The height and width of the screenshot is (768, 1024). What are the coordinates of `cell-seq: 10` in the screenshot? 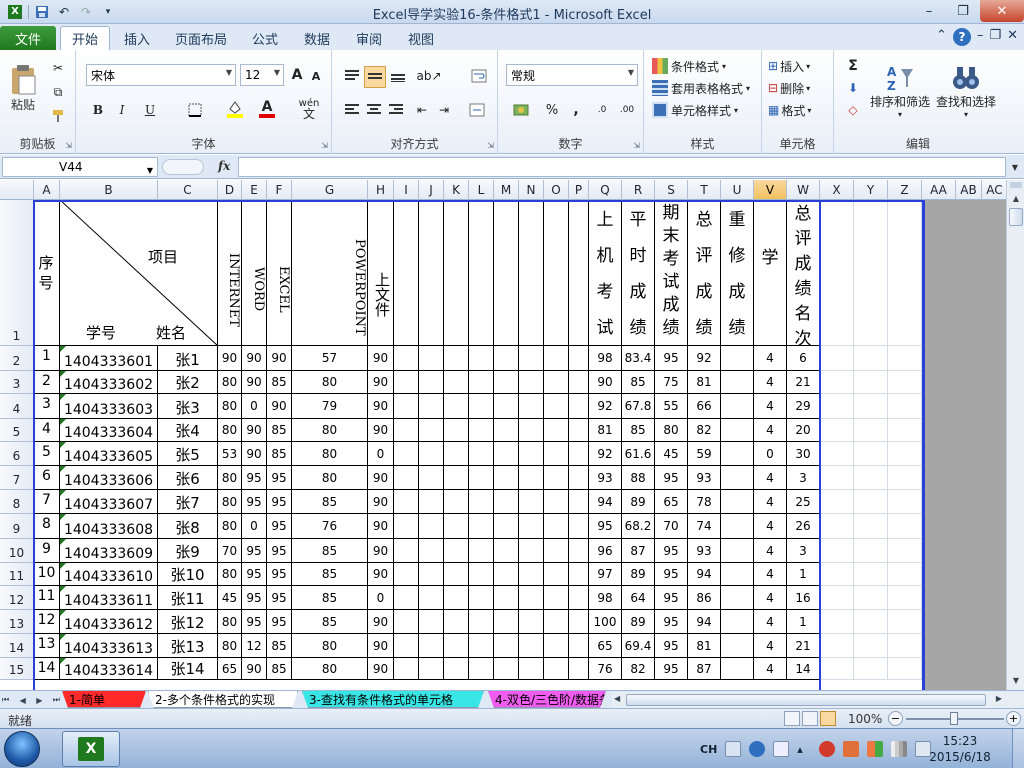 It's located at (47, 574).